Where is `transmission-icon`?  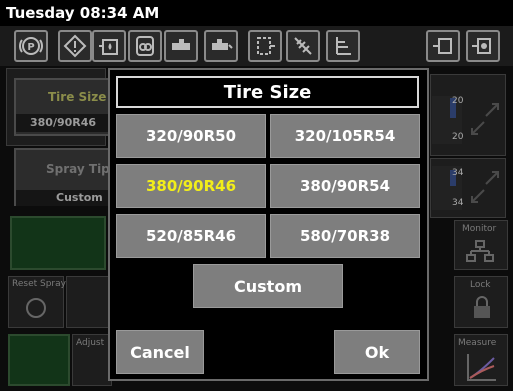
transmission-icon is located at coordinates (145, 46).